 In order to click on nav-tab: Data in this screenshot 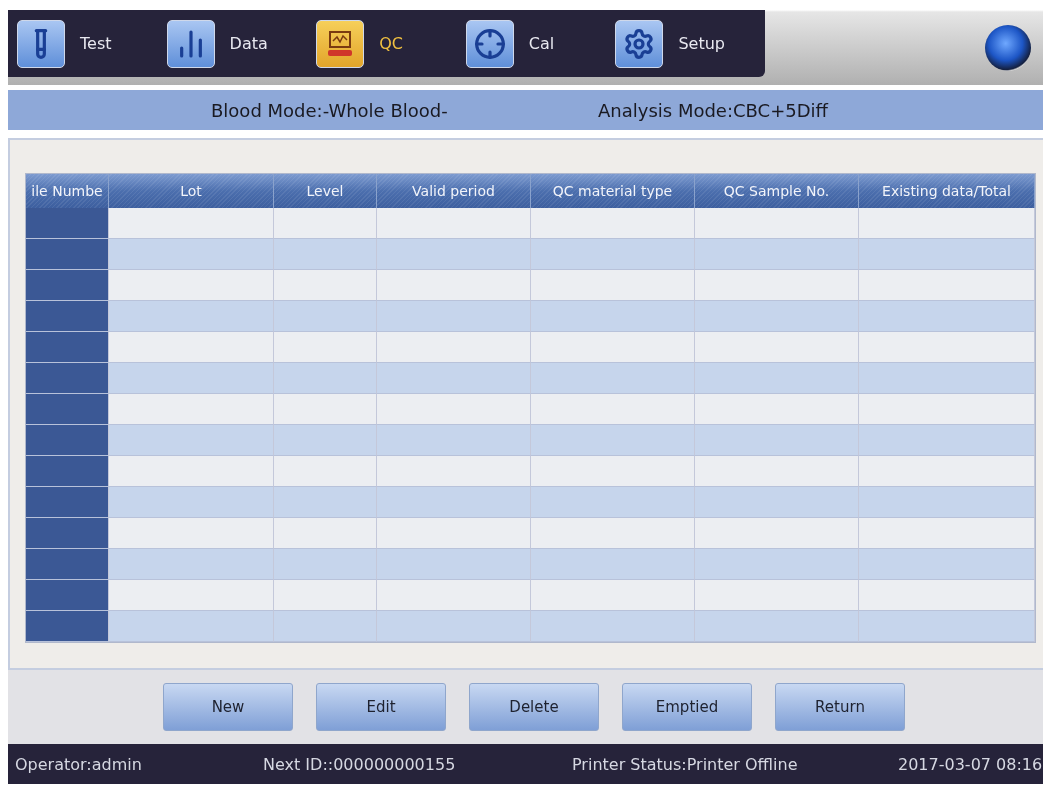, I will do `click(241, 43)`.